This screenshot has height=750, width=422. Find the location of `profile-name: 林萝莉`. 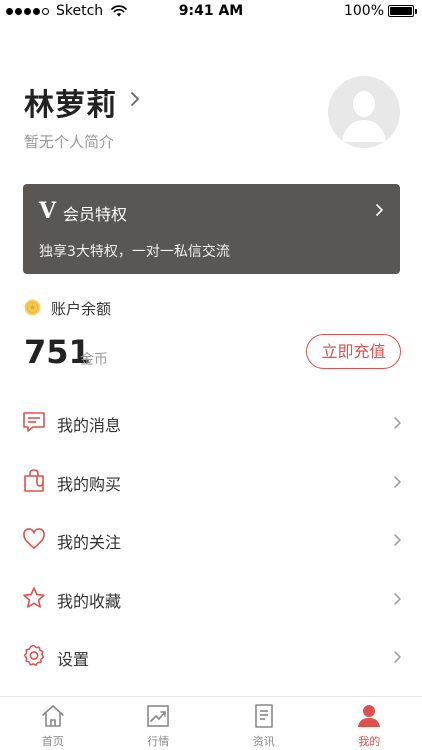

profile-name: 林萝莉 is located at coordinates (70, 102).